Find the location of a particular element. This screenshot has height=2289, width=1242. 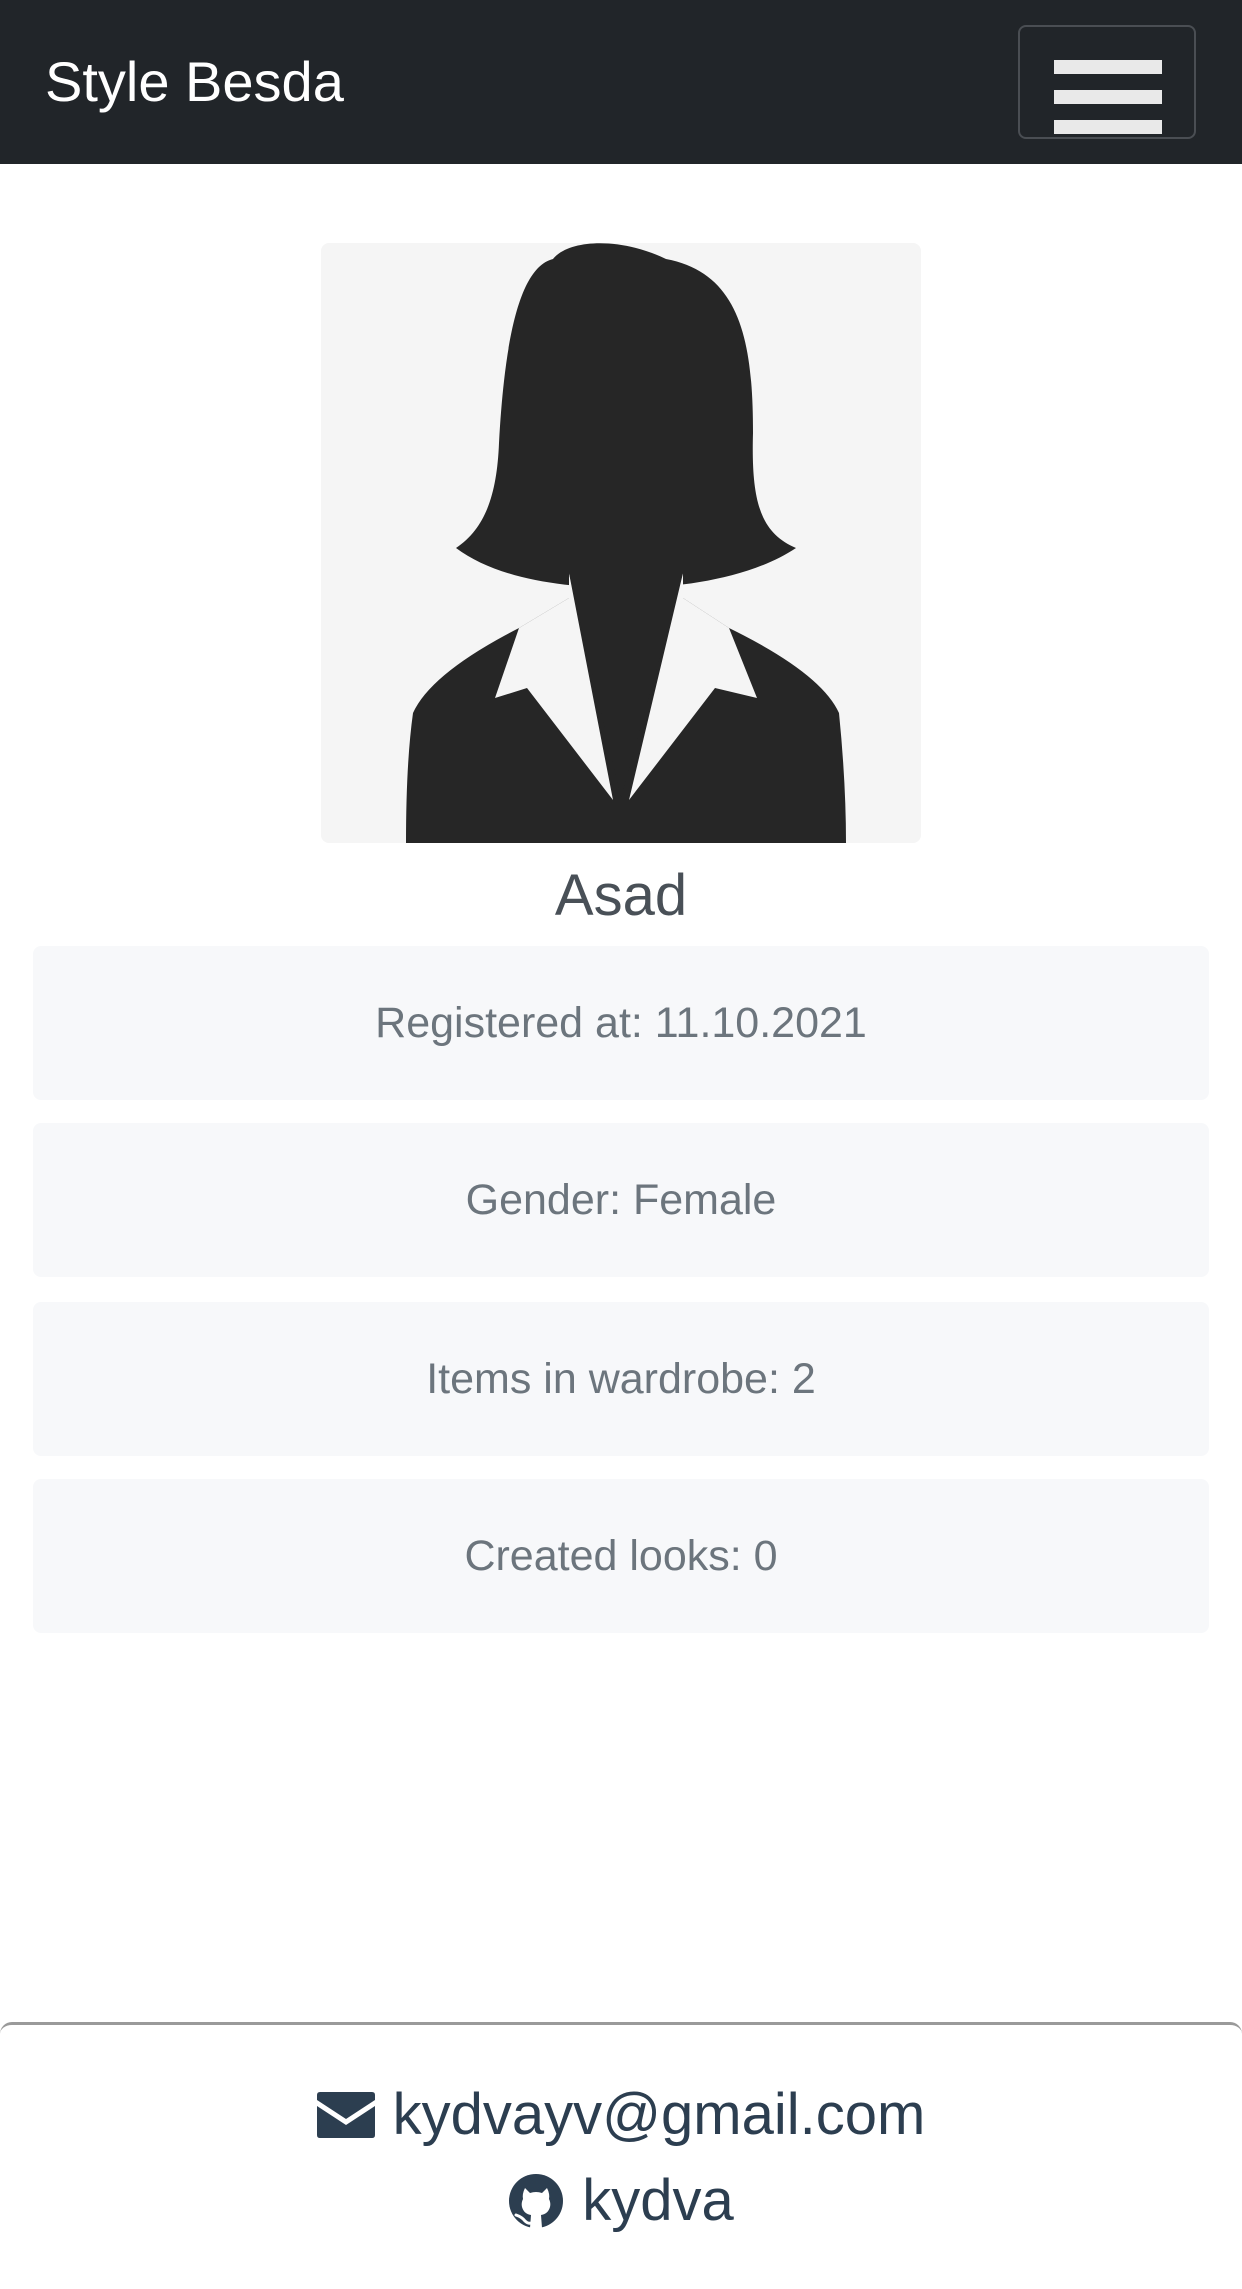

gender-text: Gender: Female is located at coordinates (621, 1199).